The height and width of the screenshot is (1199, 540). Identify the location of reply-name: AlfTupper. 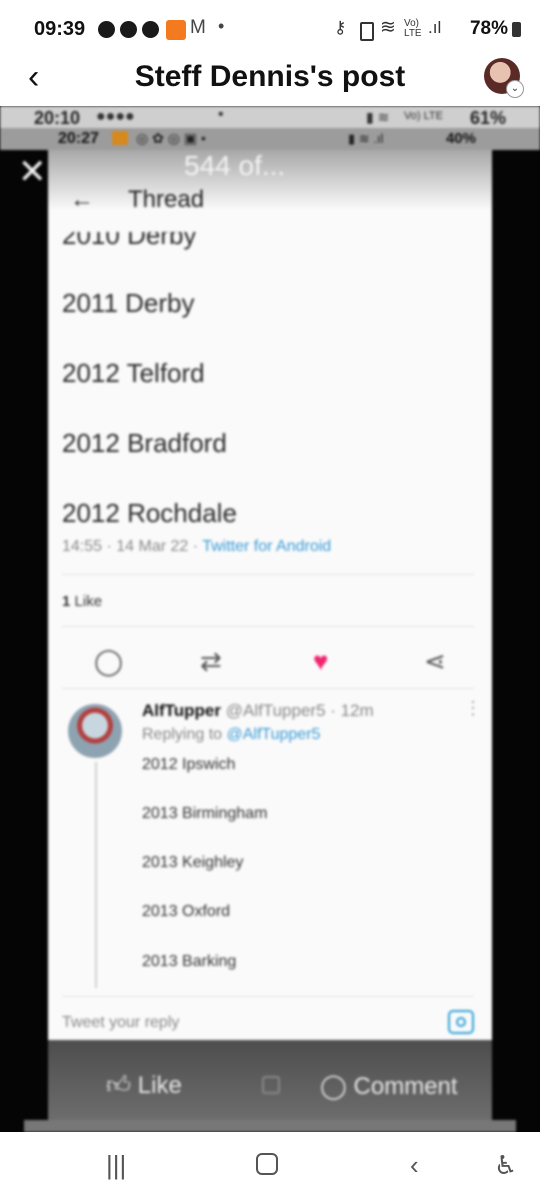
(182, 710).